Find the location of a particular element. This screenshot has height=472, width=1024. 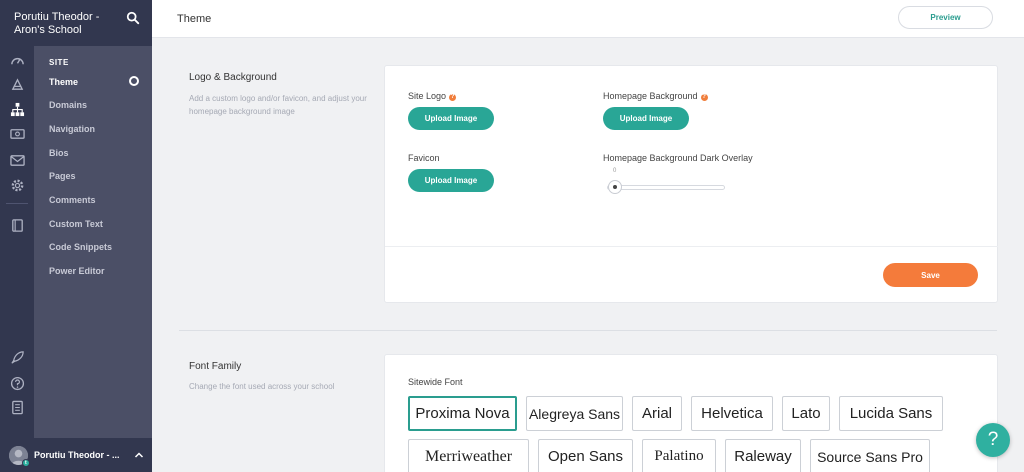

money-icon is located at coordinates (17, 133).